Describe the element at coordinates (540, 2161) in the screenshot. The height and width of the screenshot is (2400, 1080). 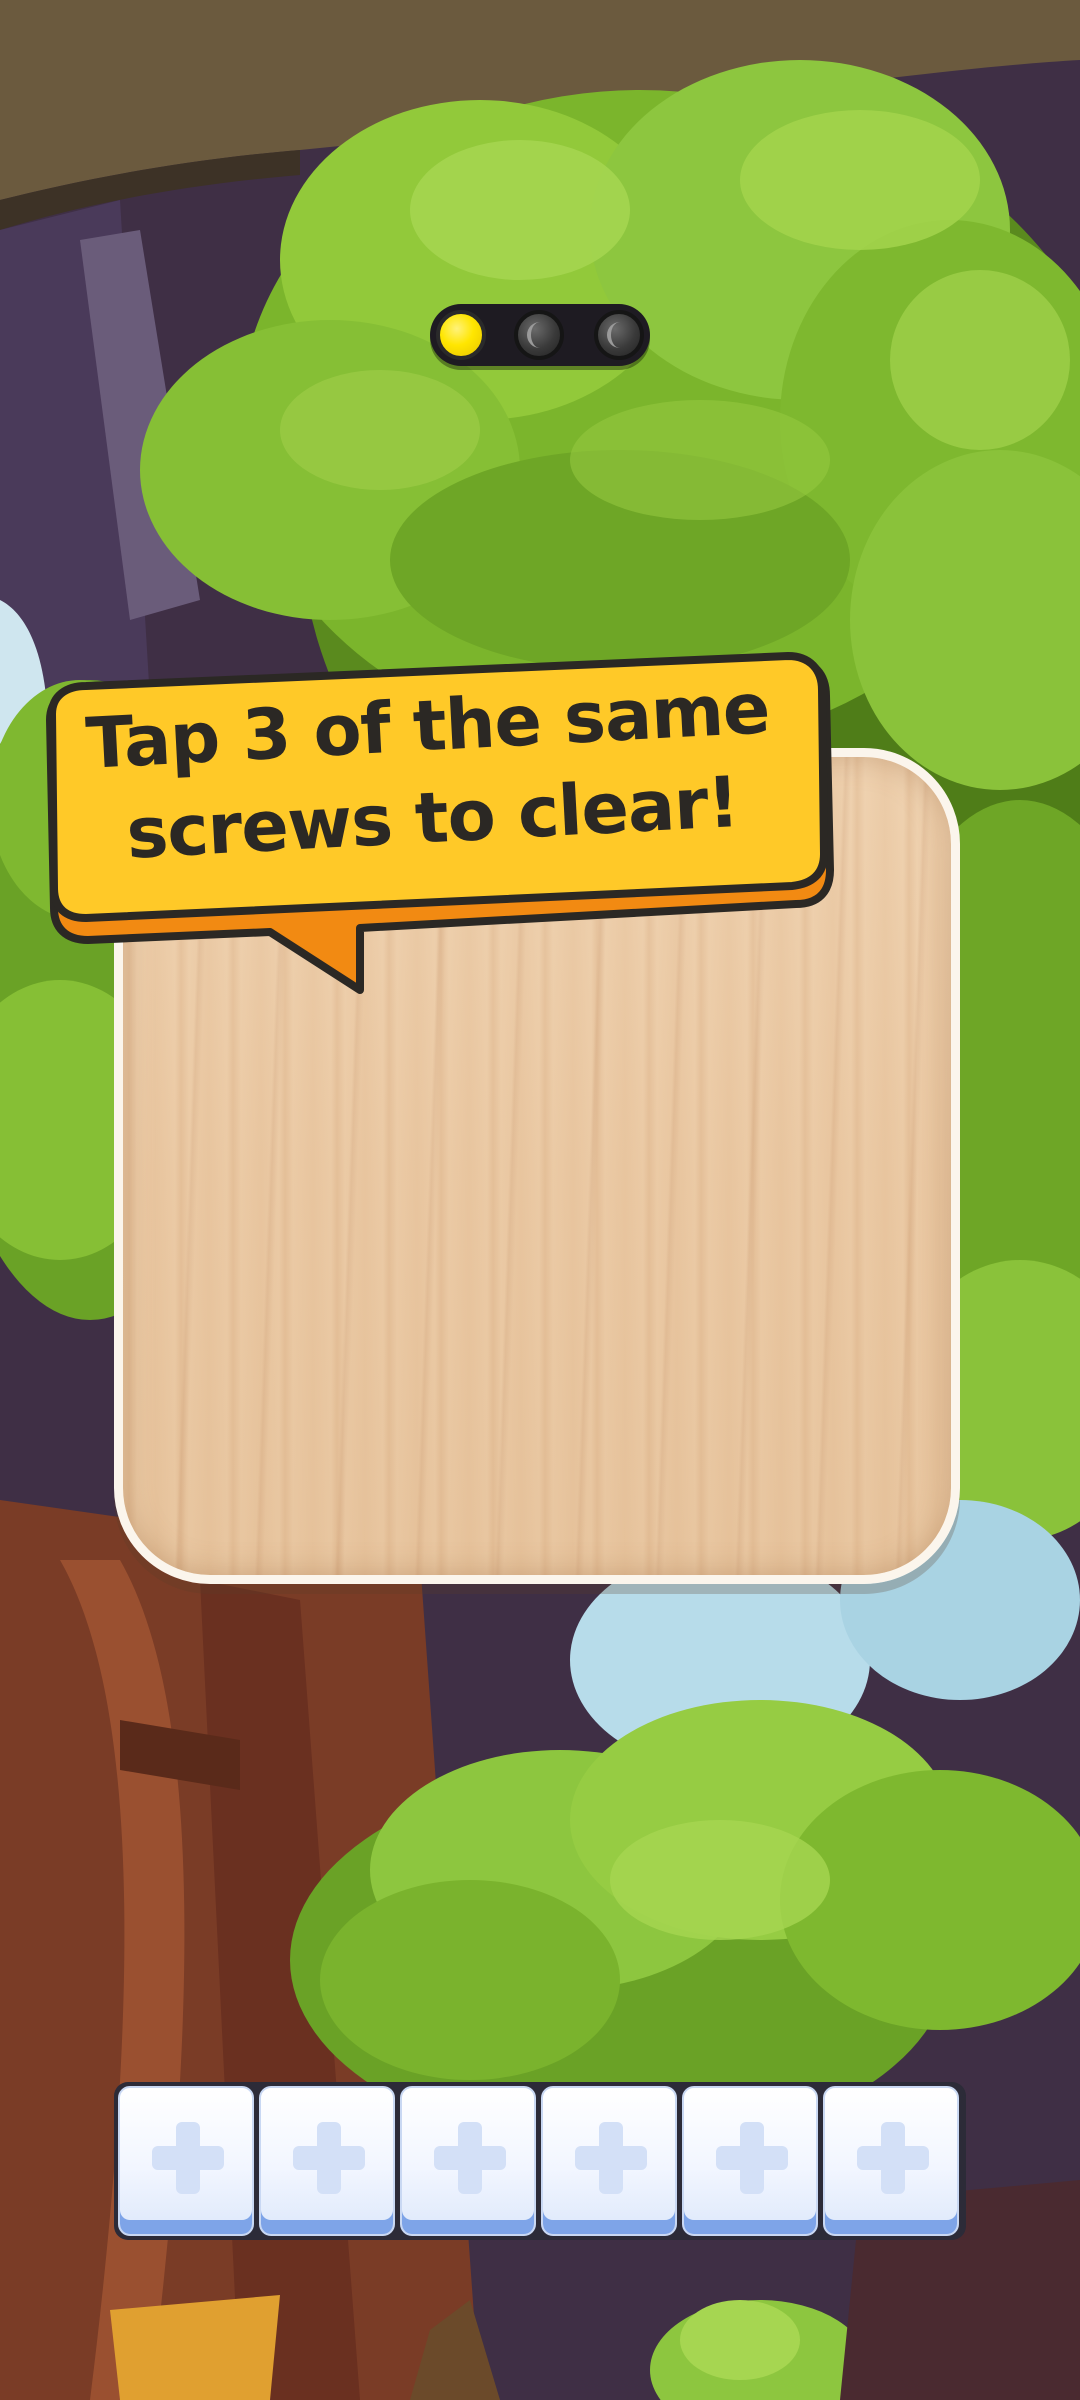
I see `screw-slot-bar` at that location.